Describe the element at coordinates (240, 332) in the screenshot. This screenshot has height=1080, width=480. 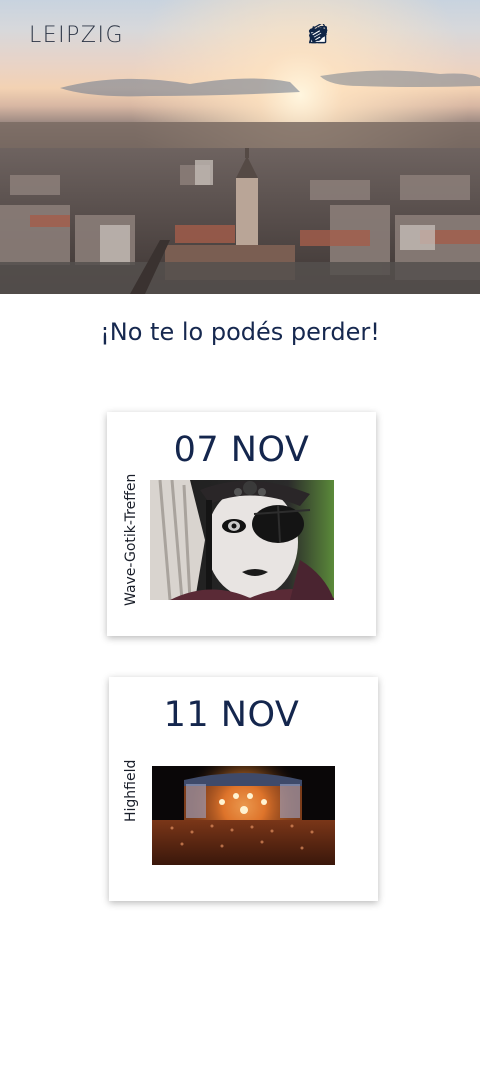
I see `page-heading: ¡No te lo podés perder!` at that location.